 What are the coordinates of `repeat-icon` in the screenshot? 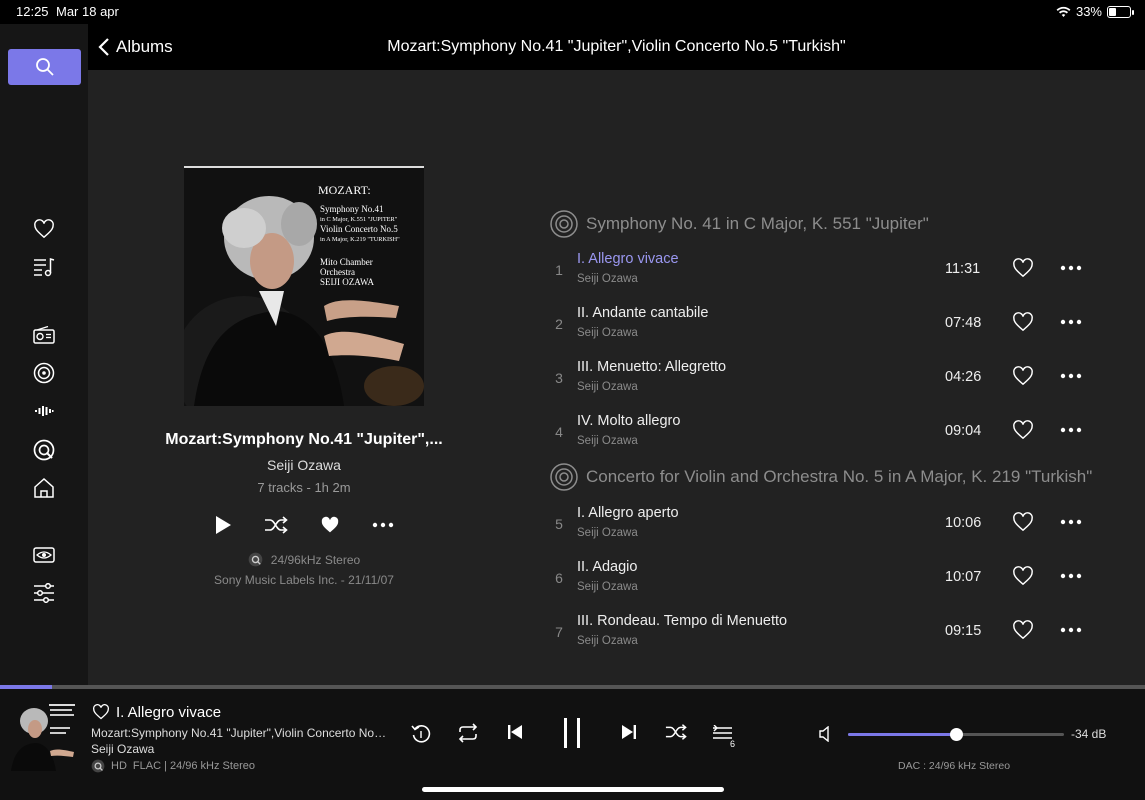 It's located at (468, 733).